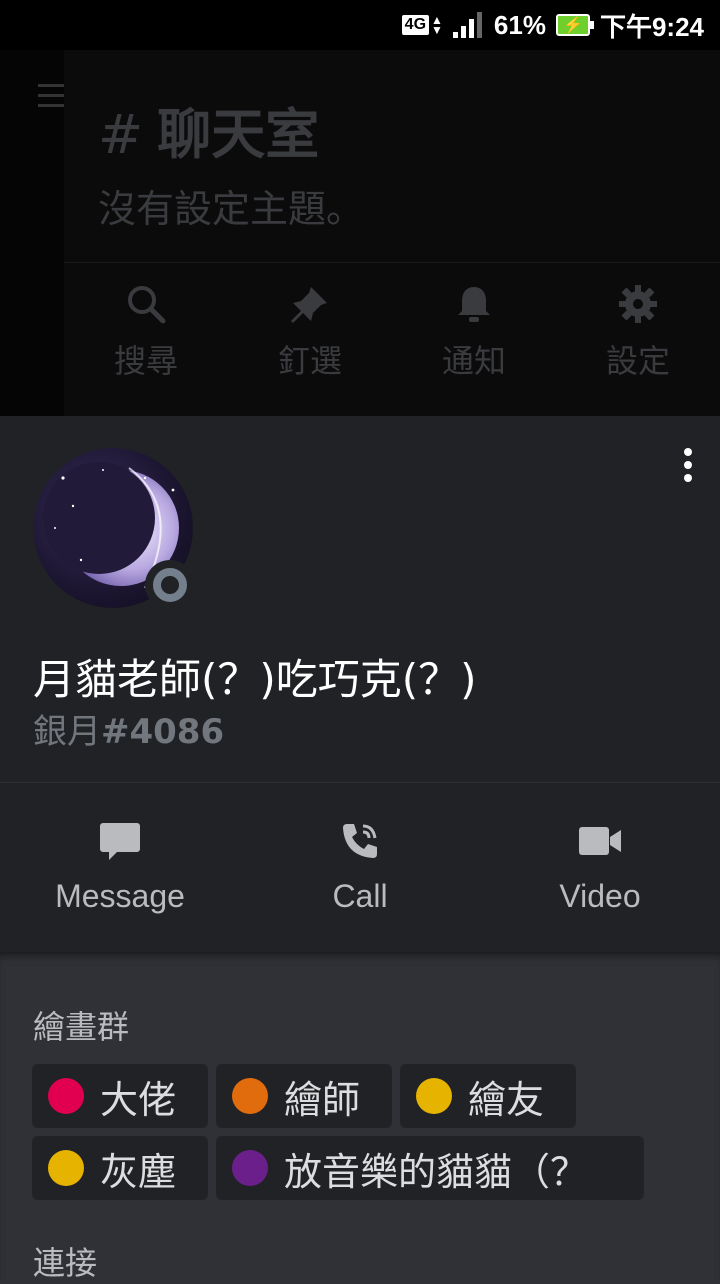 The image size is (720, 1284). Describe the element at coordinates (360, 896) in the screenshot. I see `call-label: Call` at that location.